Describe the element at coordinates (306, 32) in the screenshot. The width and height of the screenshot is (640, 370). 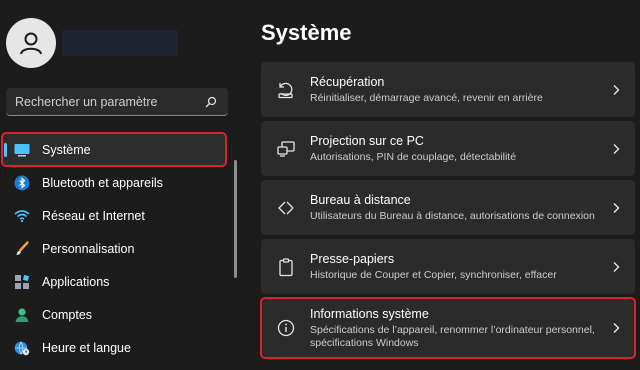
I see `page-title: Système` at that location.